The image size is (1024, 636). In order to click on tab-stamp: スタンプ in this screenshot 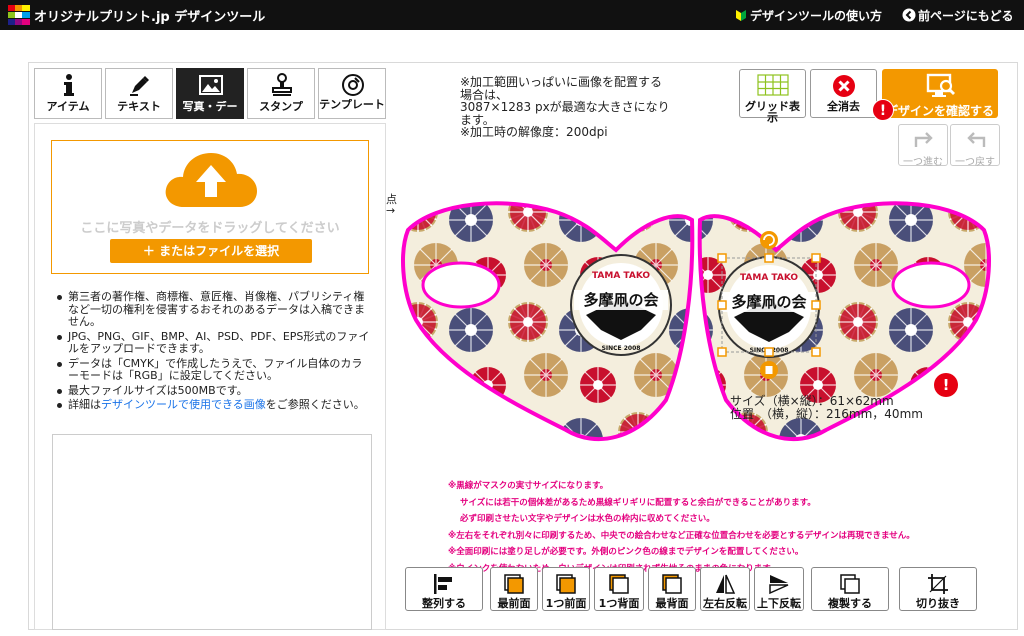, I will do `click(281, 93)`.